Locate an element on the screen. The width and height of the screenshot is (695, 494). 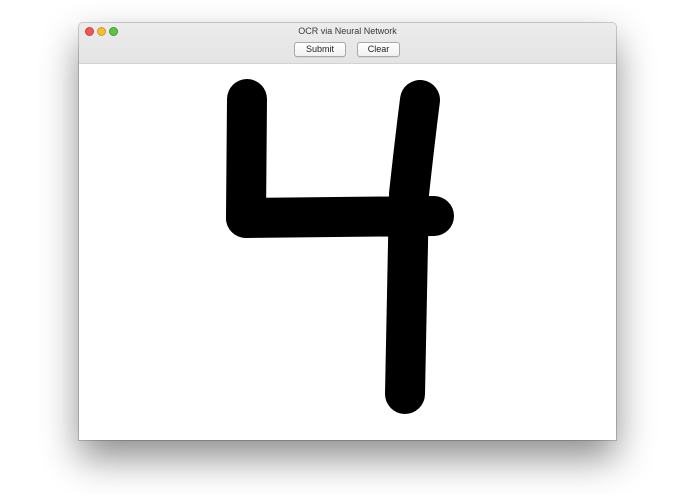
title-bar: OCR via Neural Network Submit Clear is located at coordinates (347, 43).